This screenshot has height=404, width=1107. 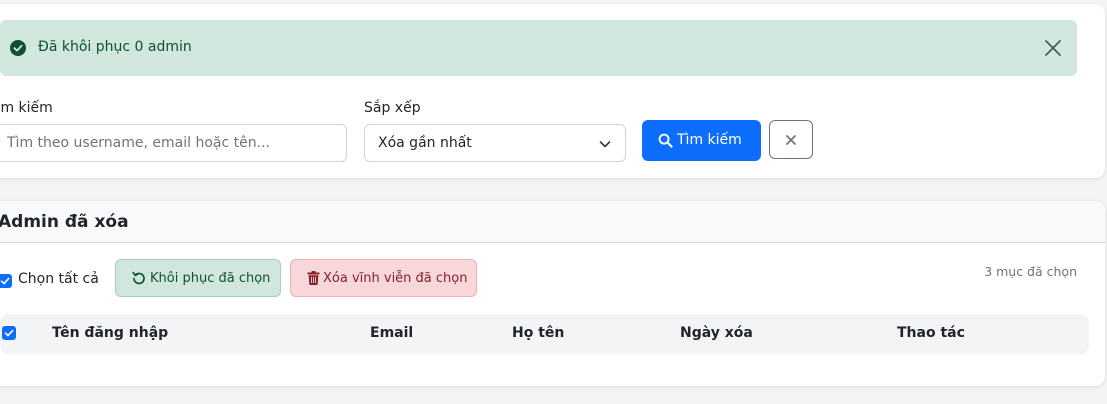 I want to click on sort-select: Xóa gần nhất, so click(x=495, y=143).